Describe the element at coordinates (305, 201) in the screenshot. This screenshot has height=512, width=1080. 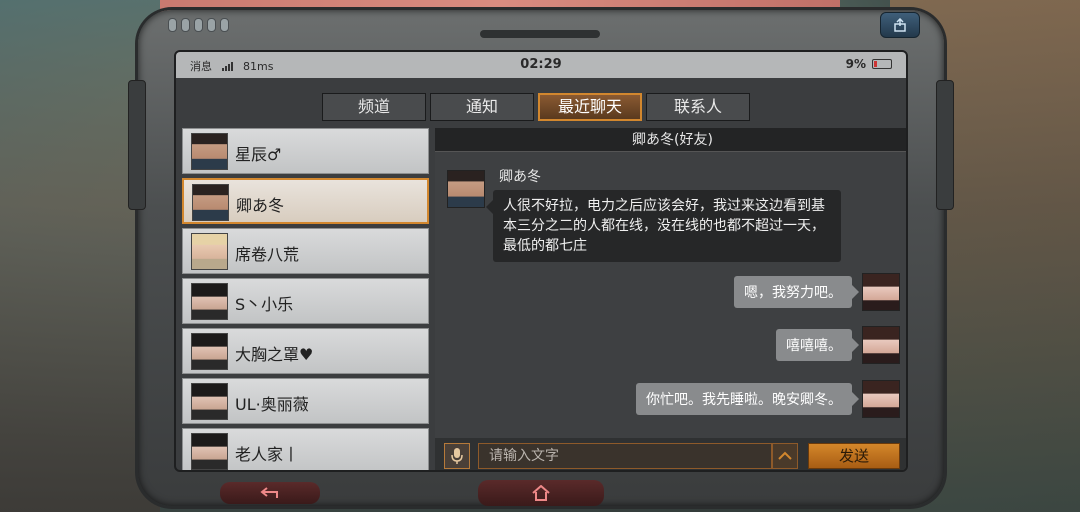
I see `contact-item-selected: 卿あ冬` at that location.